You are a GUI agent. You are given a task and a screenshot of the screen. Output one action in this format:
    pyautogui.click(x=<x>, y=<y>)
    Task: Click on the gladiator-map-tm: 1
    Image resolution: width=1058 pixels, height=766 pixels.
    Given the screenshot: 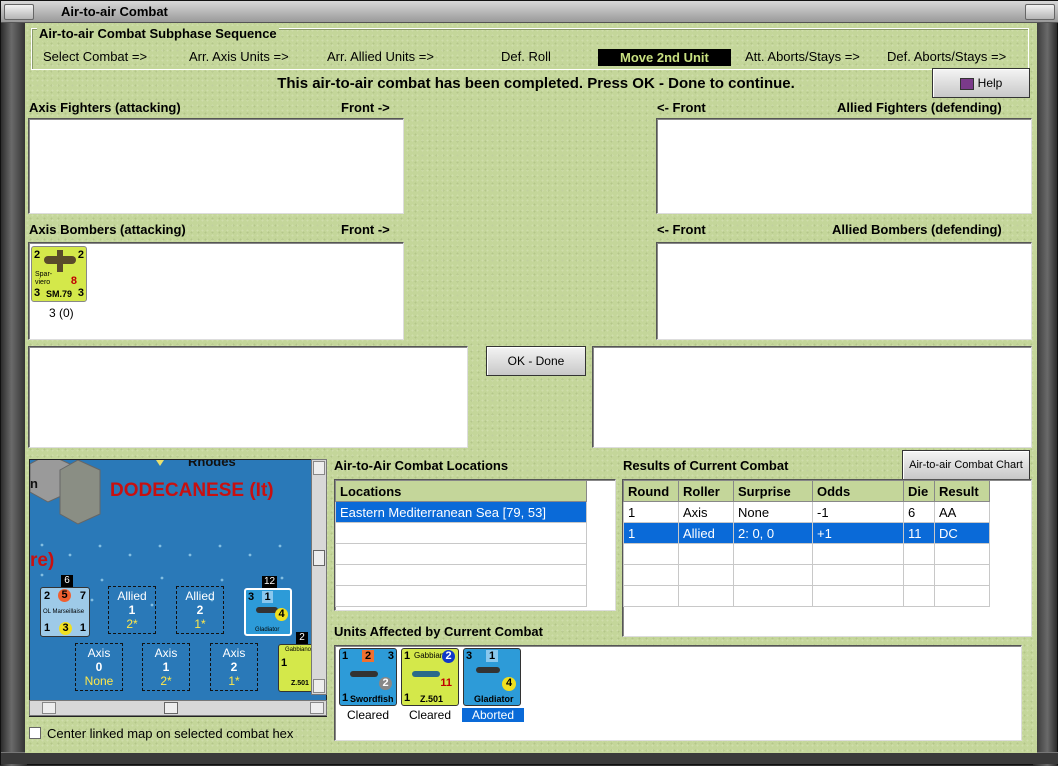 What is the action you would take?
    pyautogui.click(x=267, y=597)
    